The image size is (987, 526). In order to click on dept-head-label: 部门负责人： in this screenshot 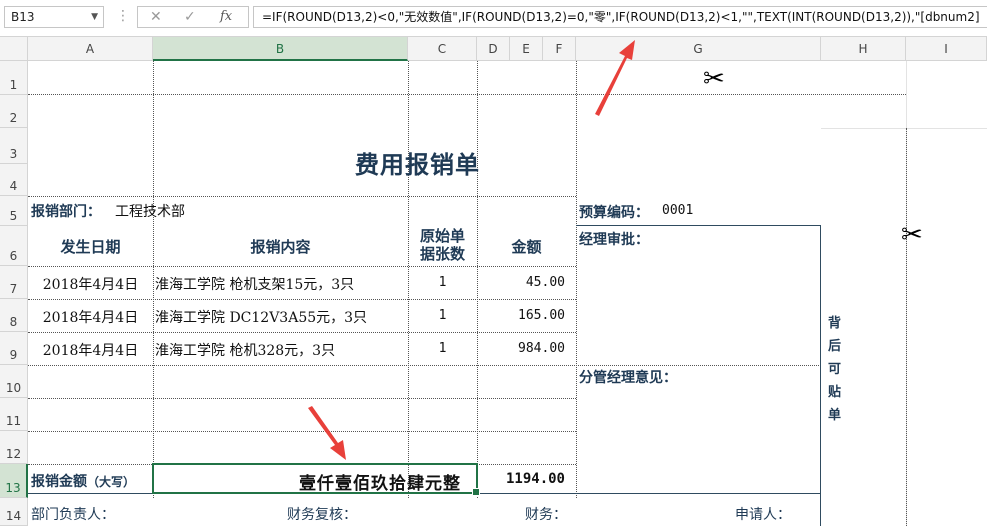, I will do `click(73, 515)`.